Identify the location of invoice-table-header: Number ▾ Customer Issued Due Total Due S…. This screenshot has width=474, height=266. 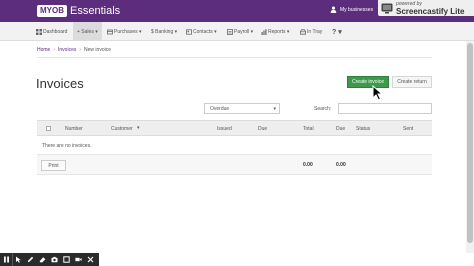
(234, 128).